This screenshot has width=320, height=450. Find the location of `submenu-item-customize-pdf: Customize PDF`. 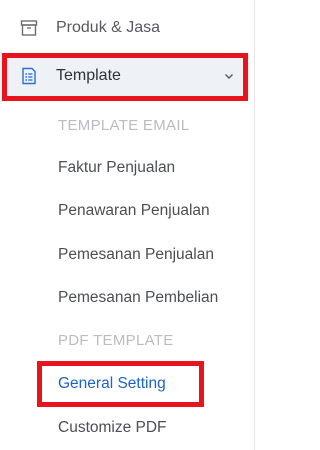

submenu-item-customize-pdf: Customize PDF is located at coordinates (112, 428).